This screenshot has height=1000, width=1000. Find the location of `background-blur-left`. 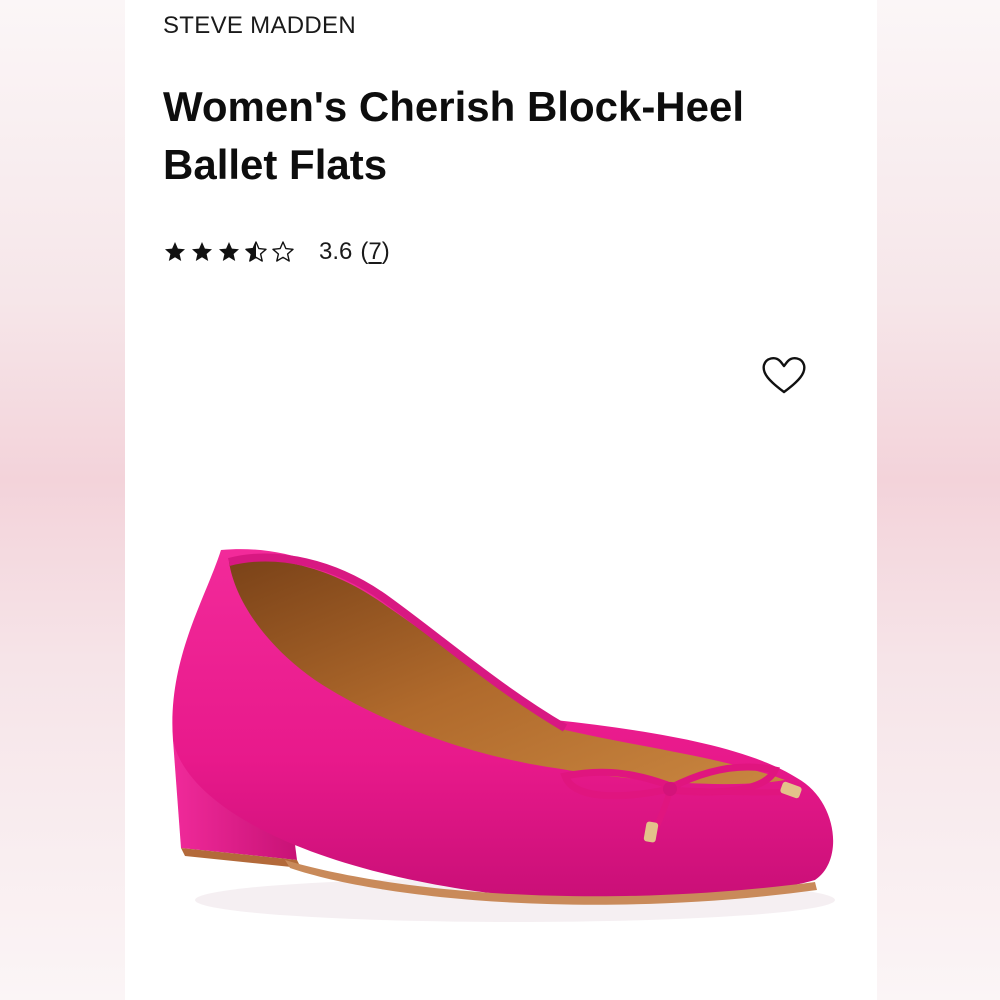

background-blur-left is located at coordinates (62, 500).